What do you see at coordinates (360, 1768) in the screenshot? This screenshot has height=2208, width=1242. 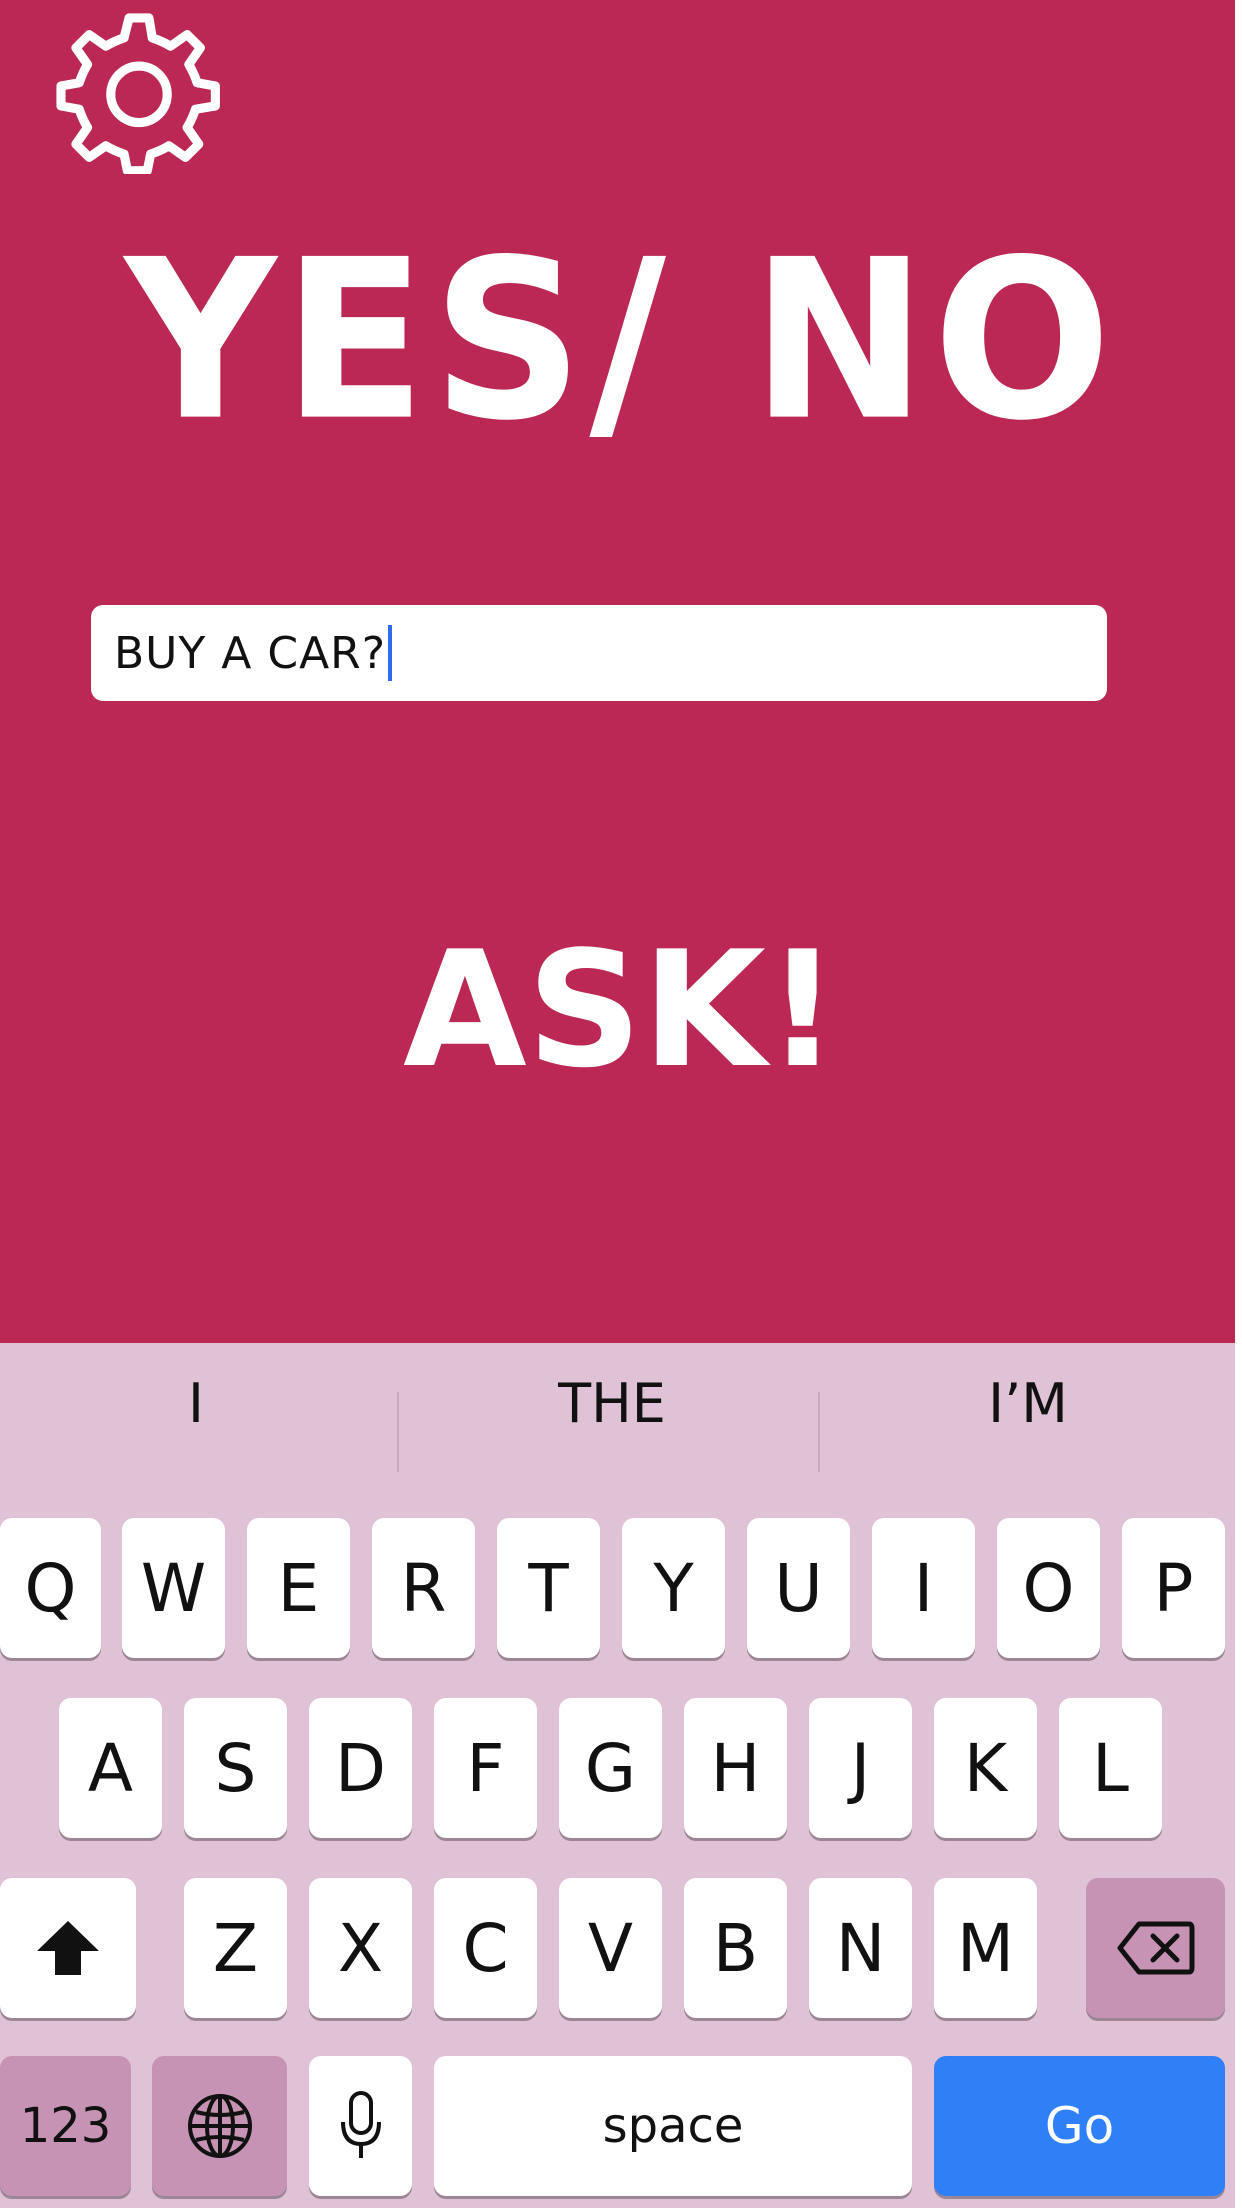 I see `key-d: D` at bounding box center [360, 1768].